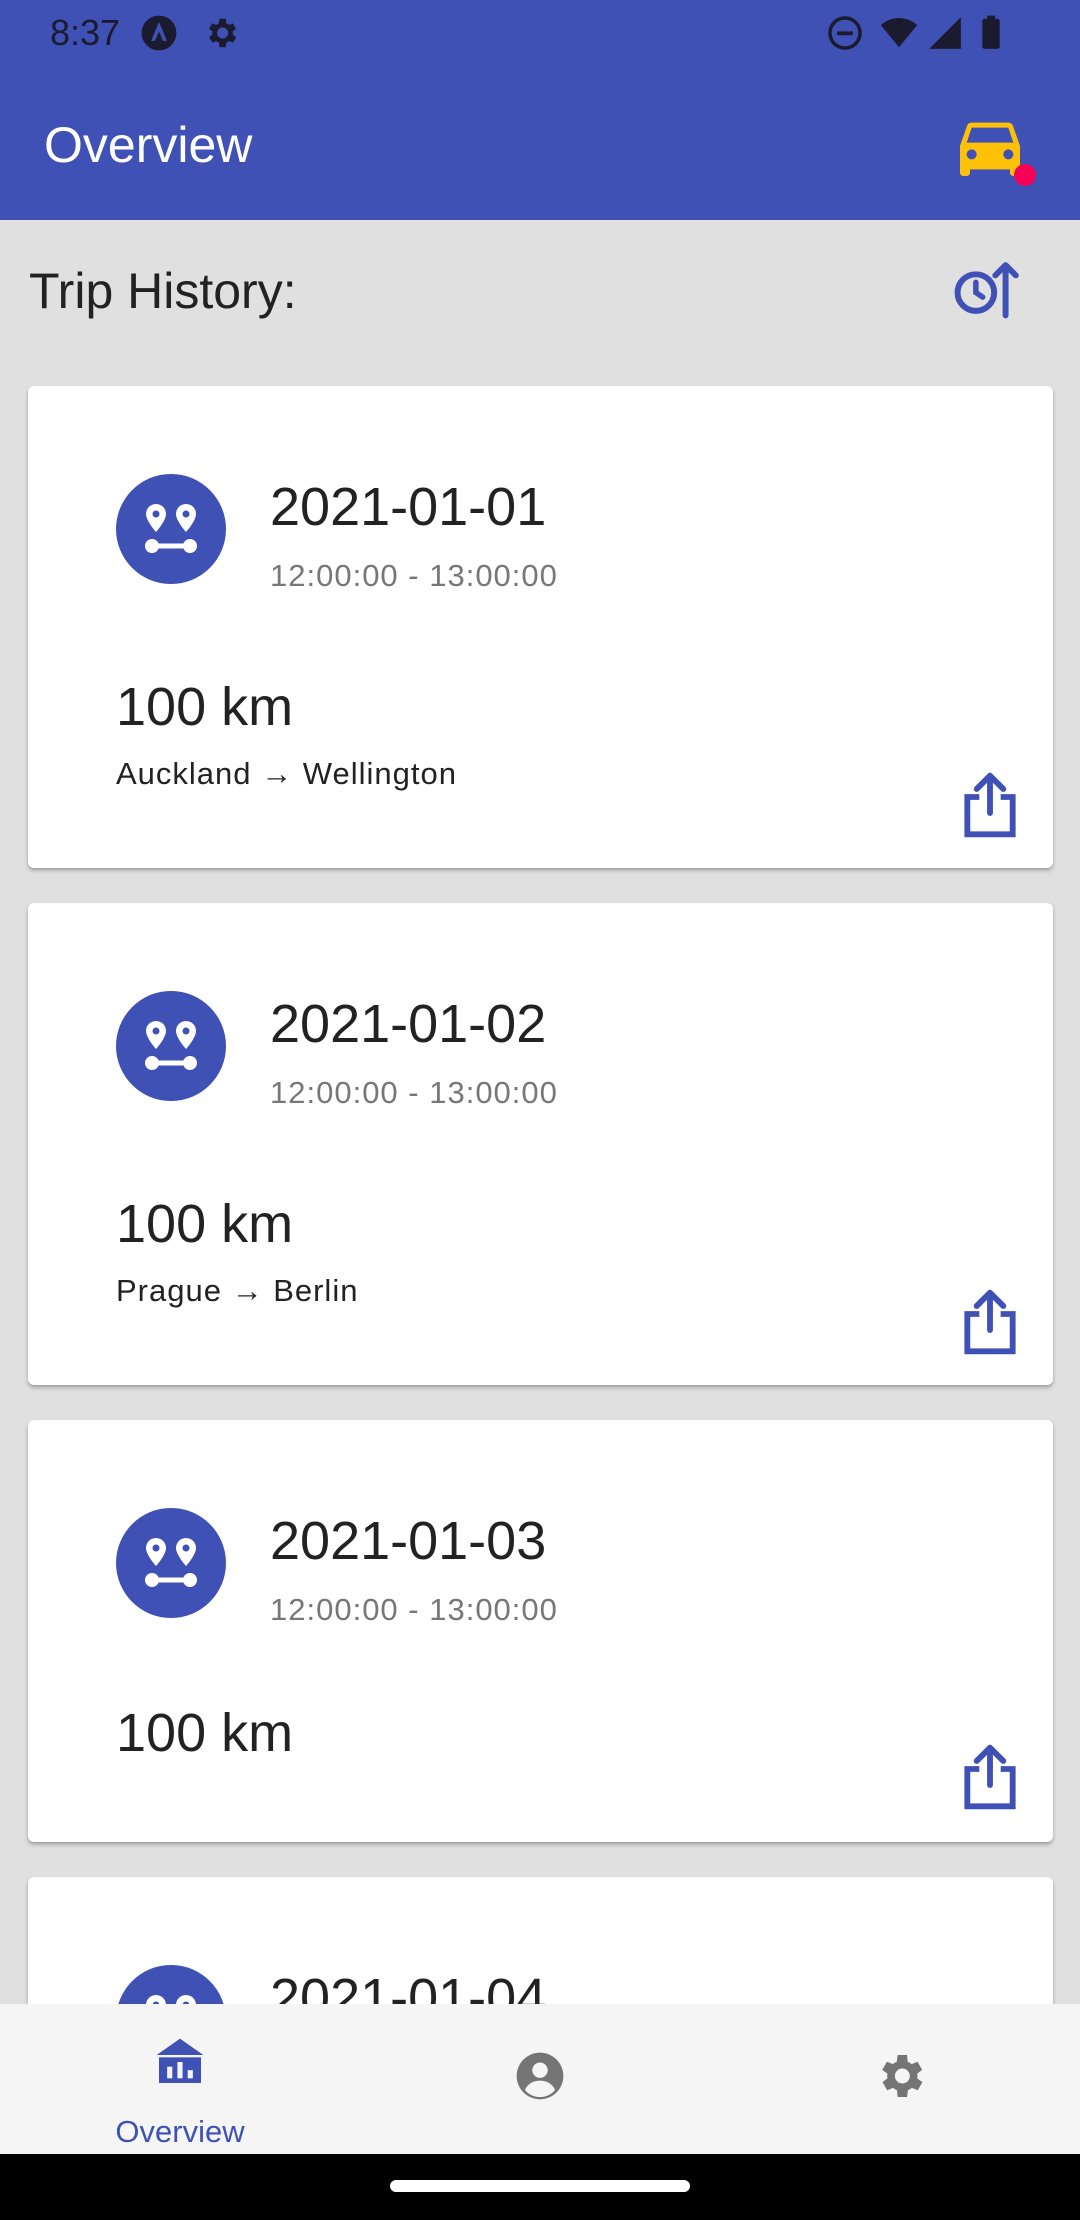 Image resolution: width=1080 pixels, height=2220 pixels. I want to click on nav-settings, so click(900, 2079).